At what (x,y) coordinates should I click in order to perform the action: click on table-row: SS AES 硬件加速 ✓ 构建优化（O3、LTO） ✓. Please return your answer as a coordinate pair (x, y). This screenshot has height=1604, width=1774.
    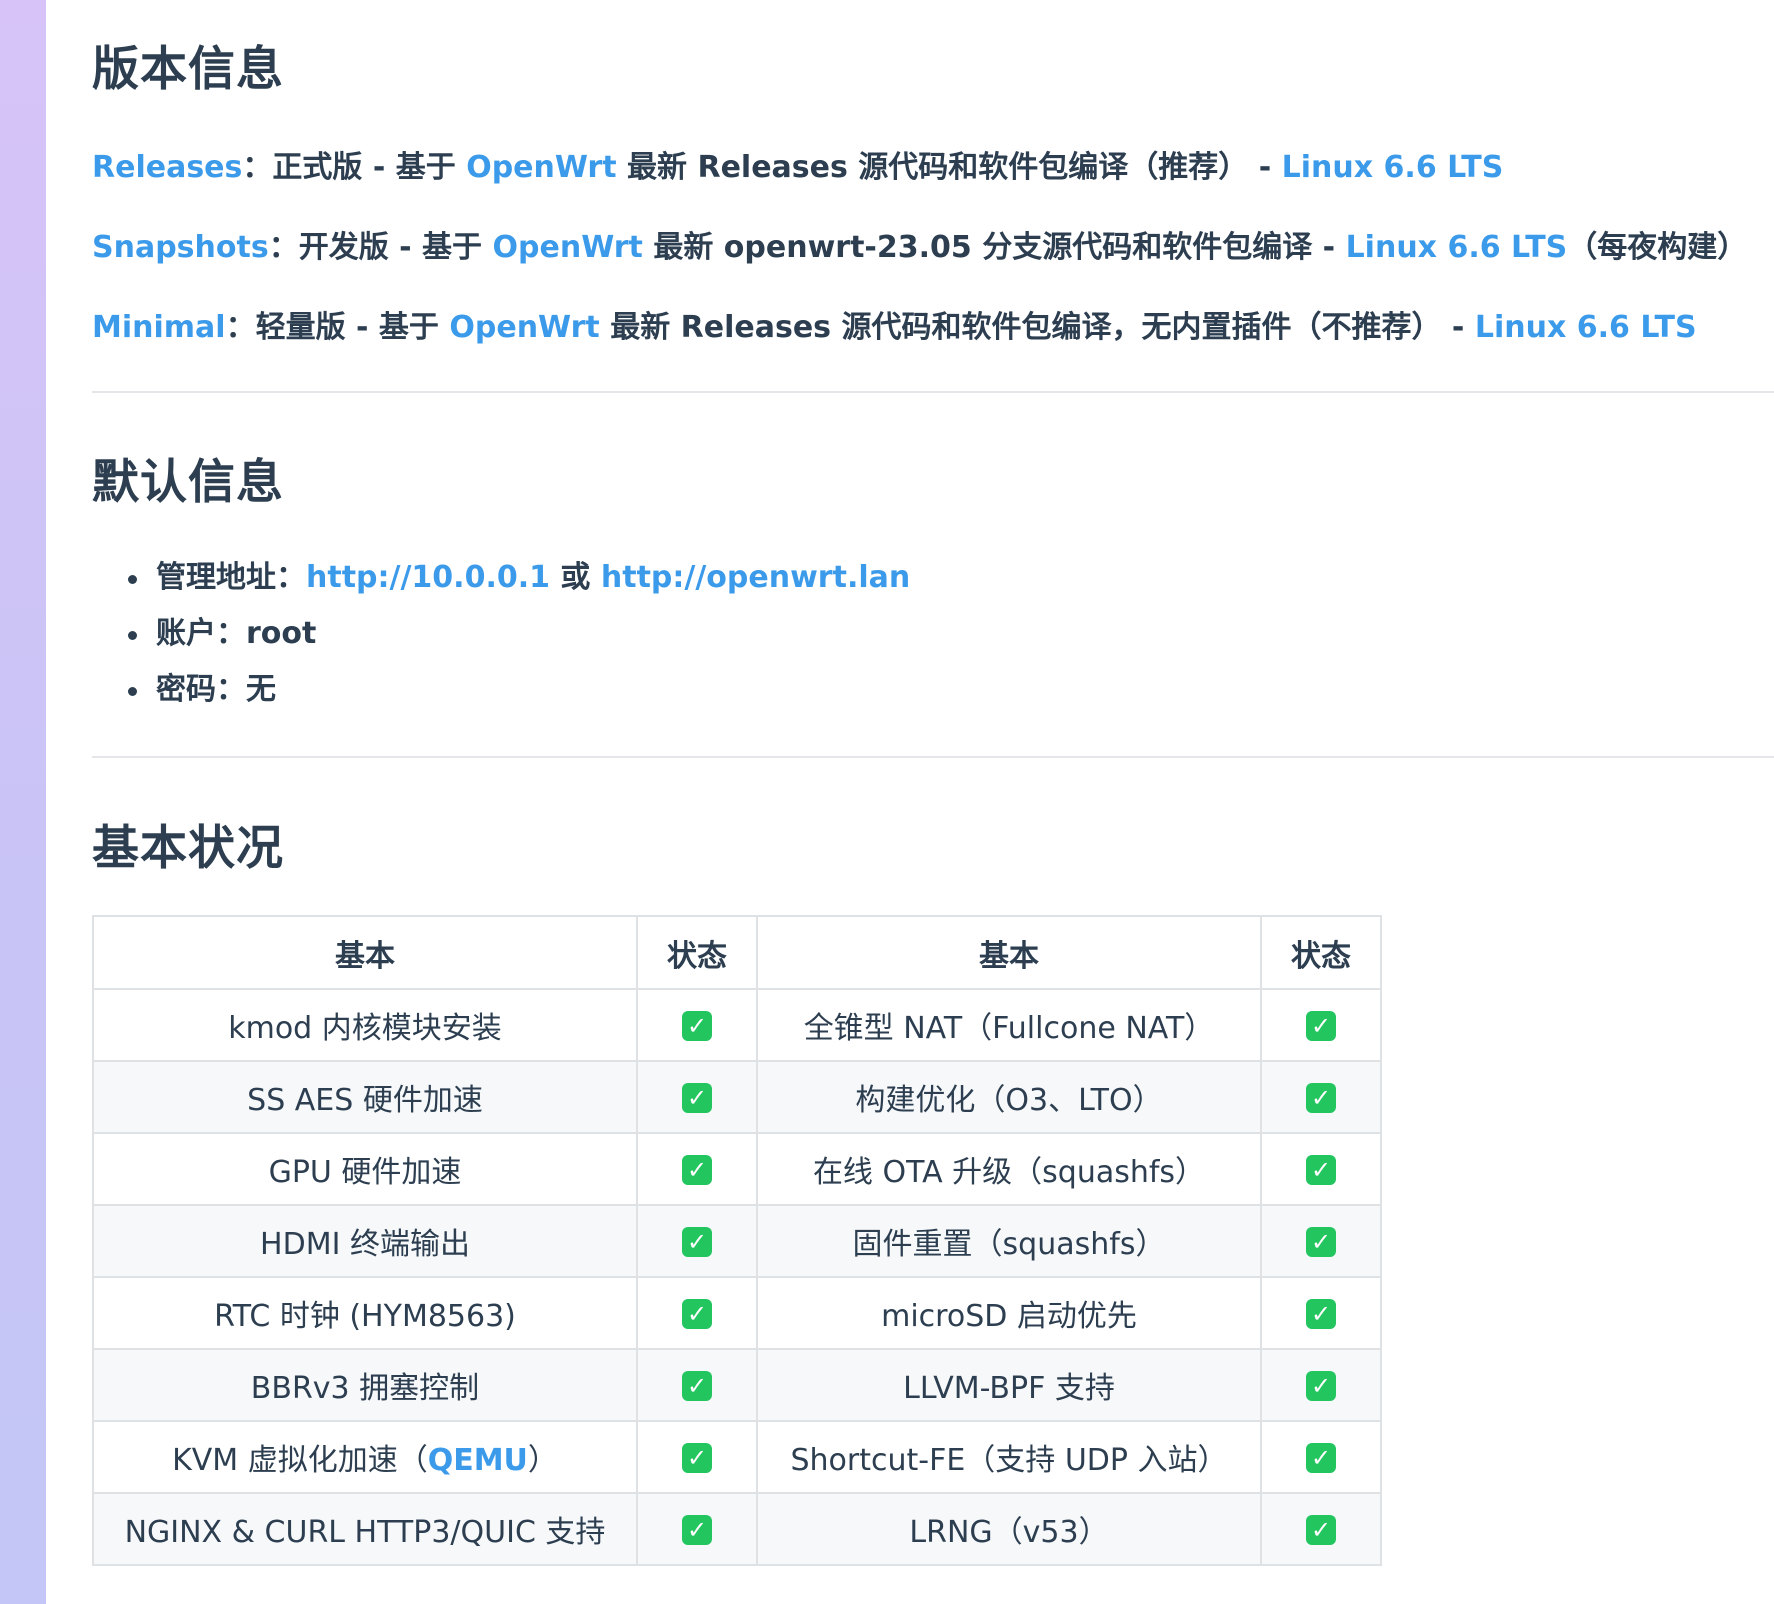
    Looking at the image, I should click on (737, 1097).